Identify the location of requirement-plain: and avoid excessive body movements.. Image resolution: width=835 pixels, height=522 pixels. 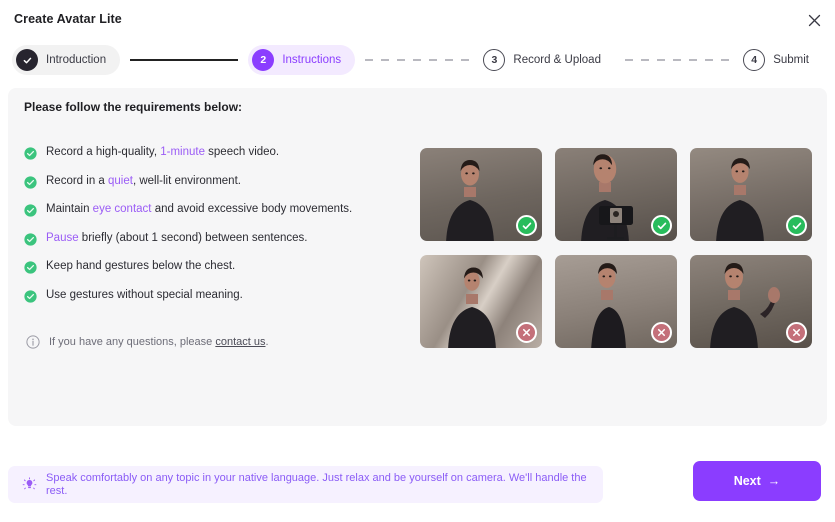
(252, 209).